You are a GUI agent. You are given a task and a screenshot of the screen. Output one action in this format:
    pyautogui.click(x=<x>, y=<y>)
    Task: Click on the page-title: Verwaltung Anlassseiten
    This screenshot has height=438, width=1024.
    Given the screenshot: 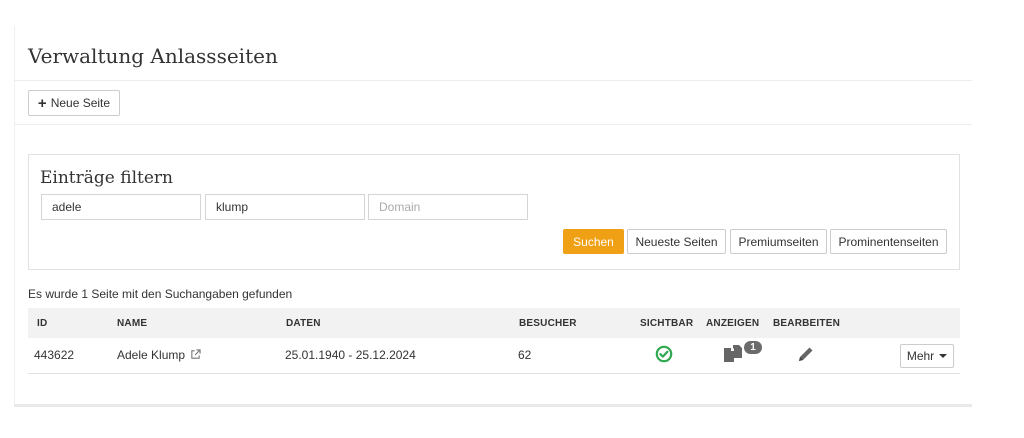 What is the action you would take?
    pyautogui.click(x=153, y=56)
    